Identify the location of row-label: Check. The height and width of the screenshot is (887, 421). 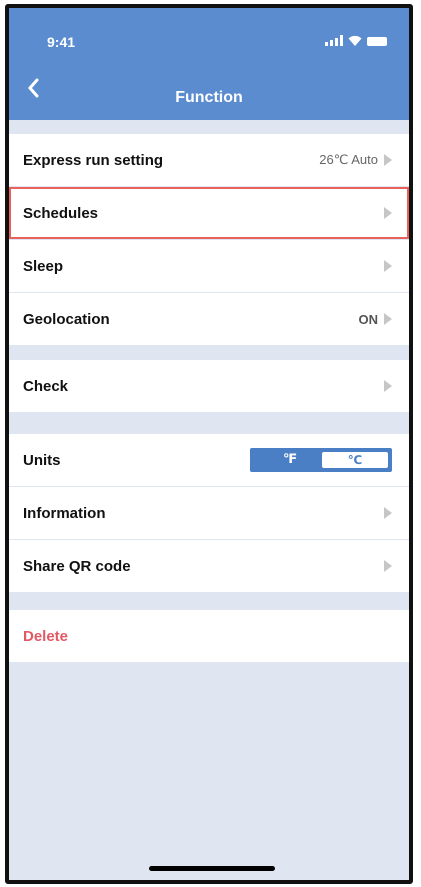
(46, 386).